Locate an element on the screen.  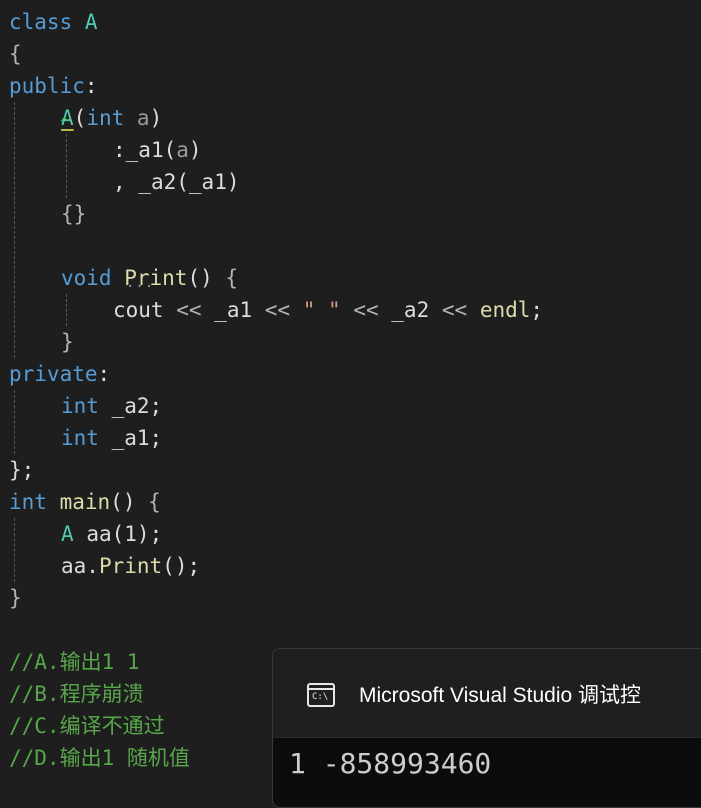
code-line-7: {} is located at coordinates (73, 214).